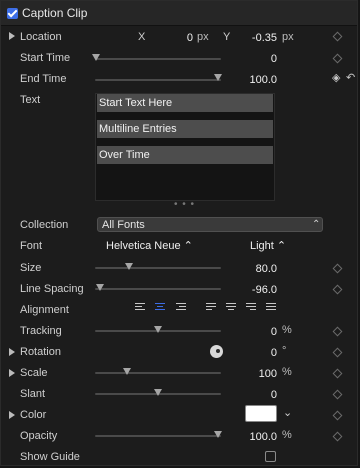 The image size is (360, 468). I want to click on opacity-slider-thumb, so click(218, 434).